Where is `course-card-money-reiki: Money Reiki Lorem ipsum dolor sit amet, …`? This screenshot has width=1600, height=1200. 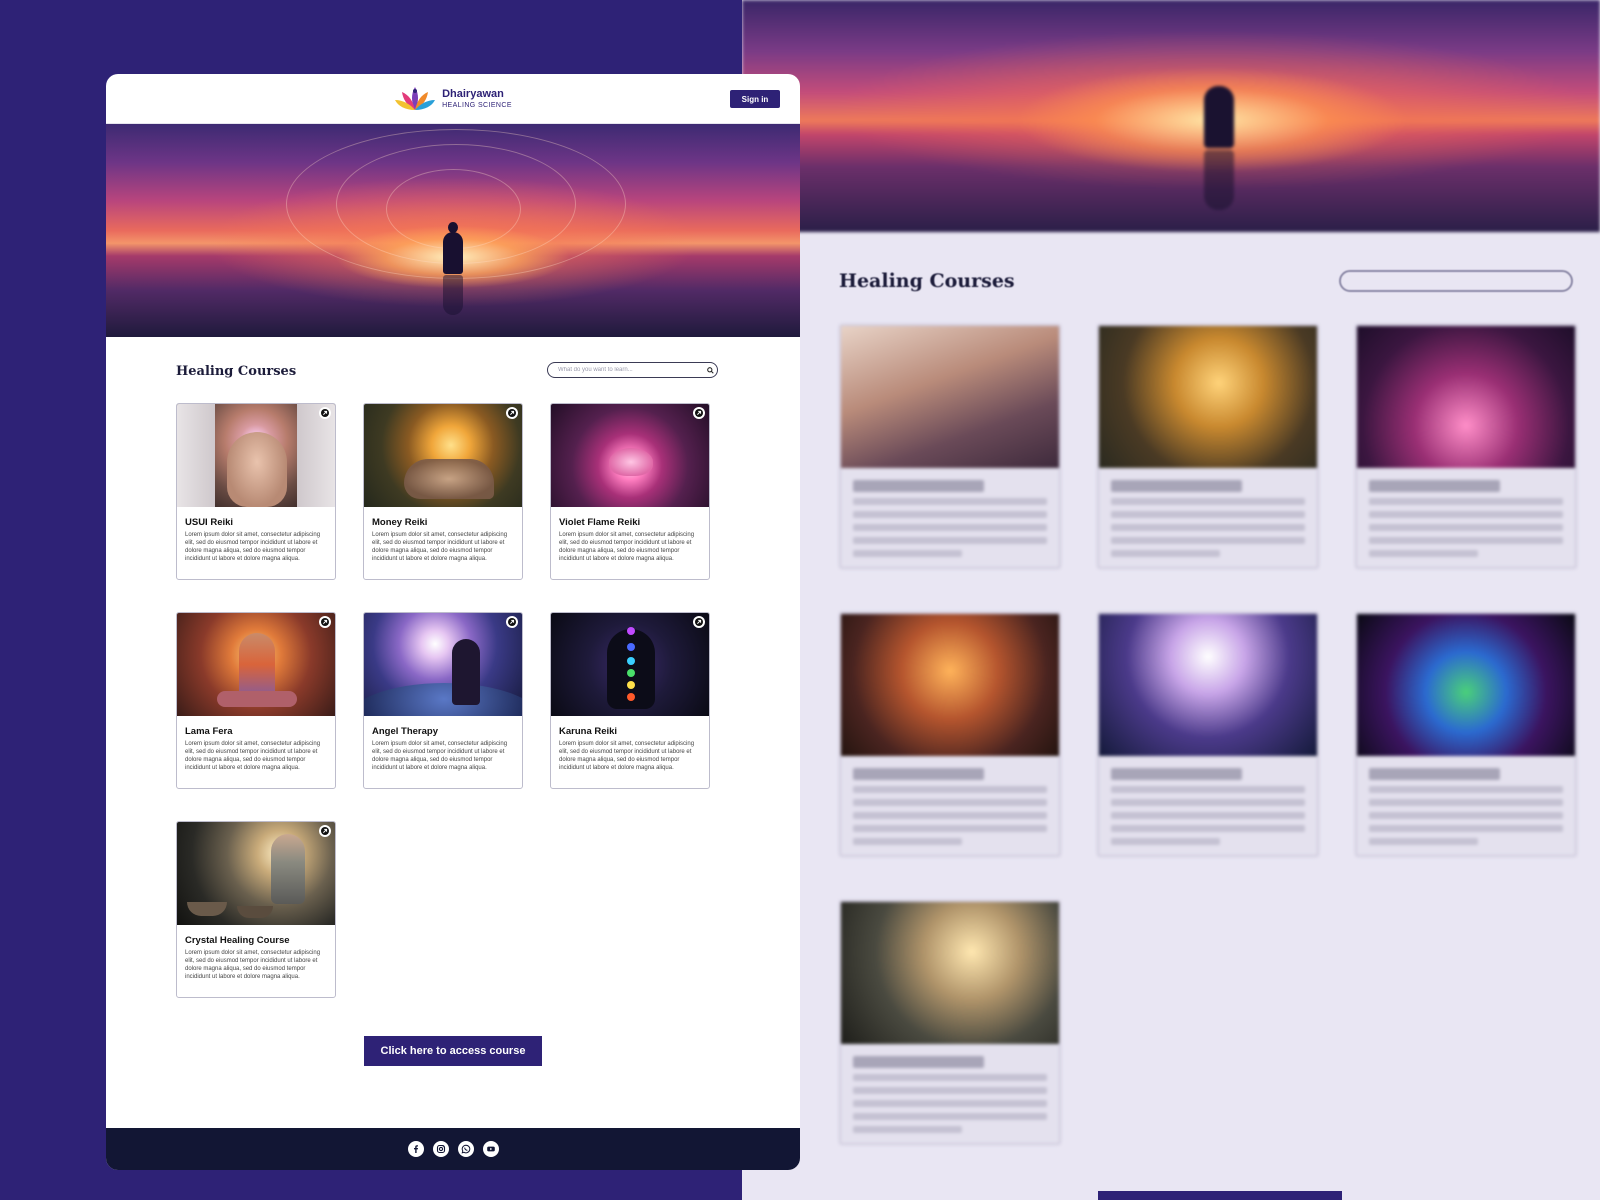 course-card-money-reiki: Money Reiki Lorem ipsum dolor sit amet, … is located at coordinates (443, 491).